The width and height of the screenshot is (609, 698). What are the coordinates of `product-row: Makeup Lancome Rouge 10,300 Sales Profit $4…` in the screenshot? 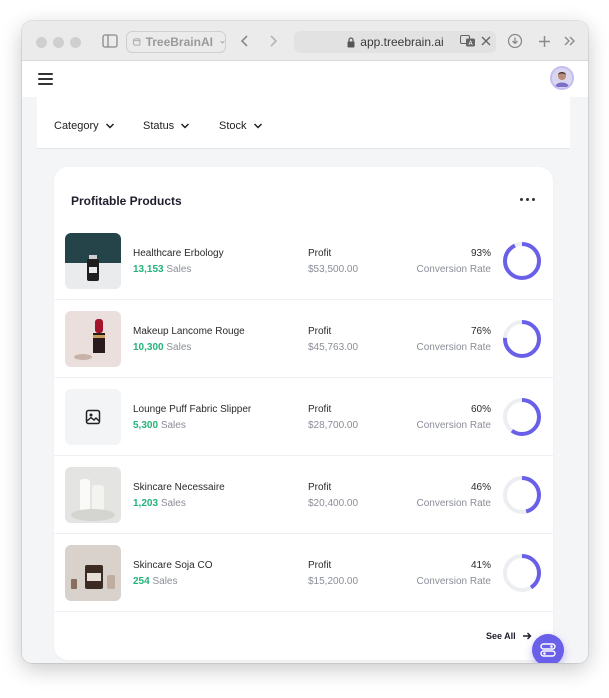 It's located at (303, 339).